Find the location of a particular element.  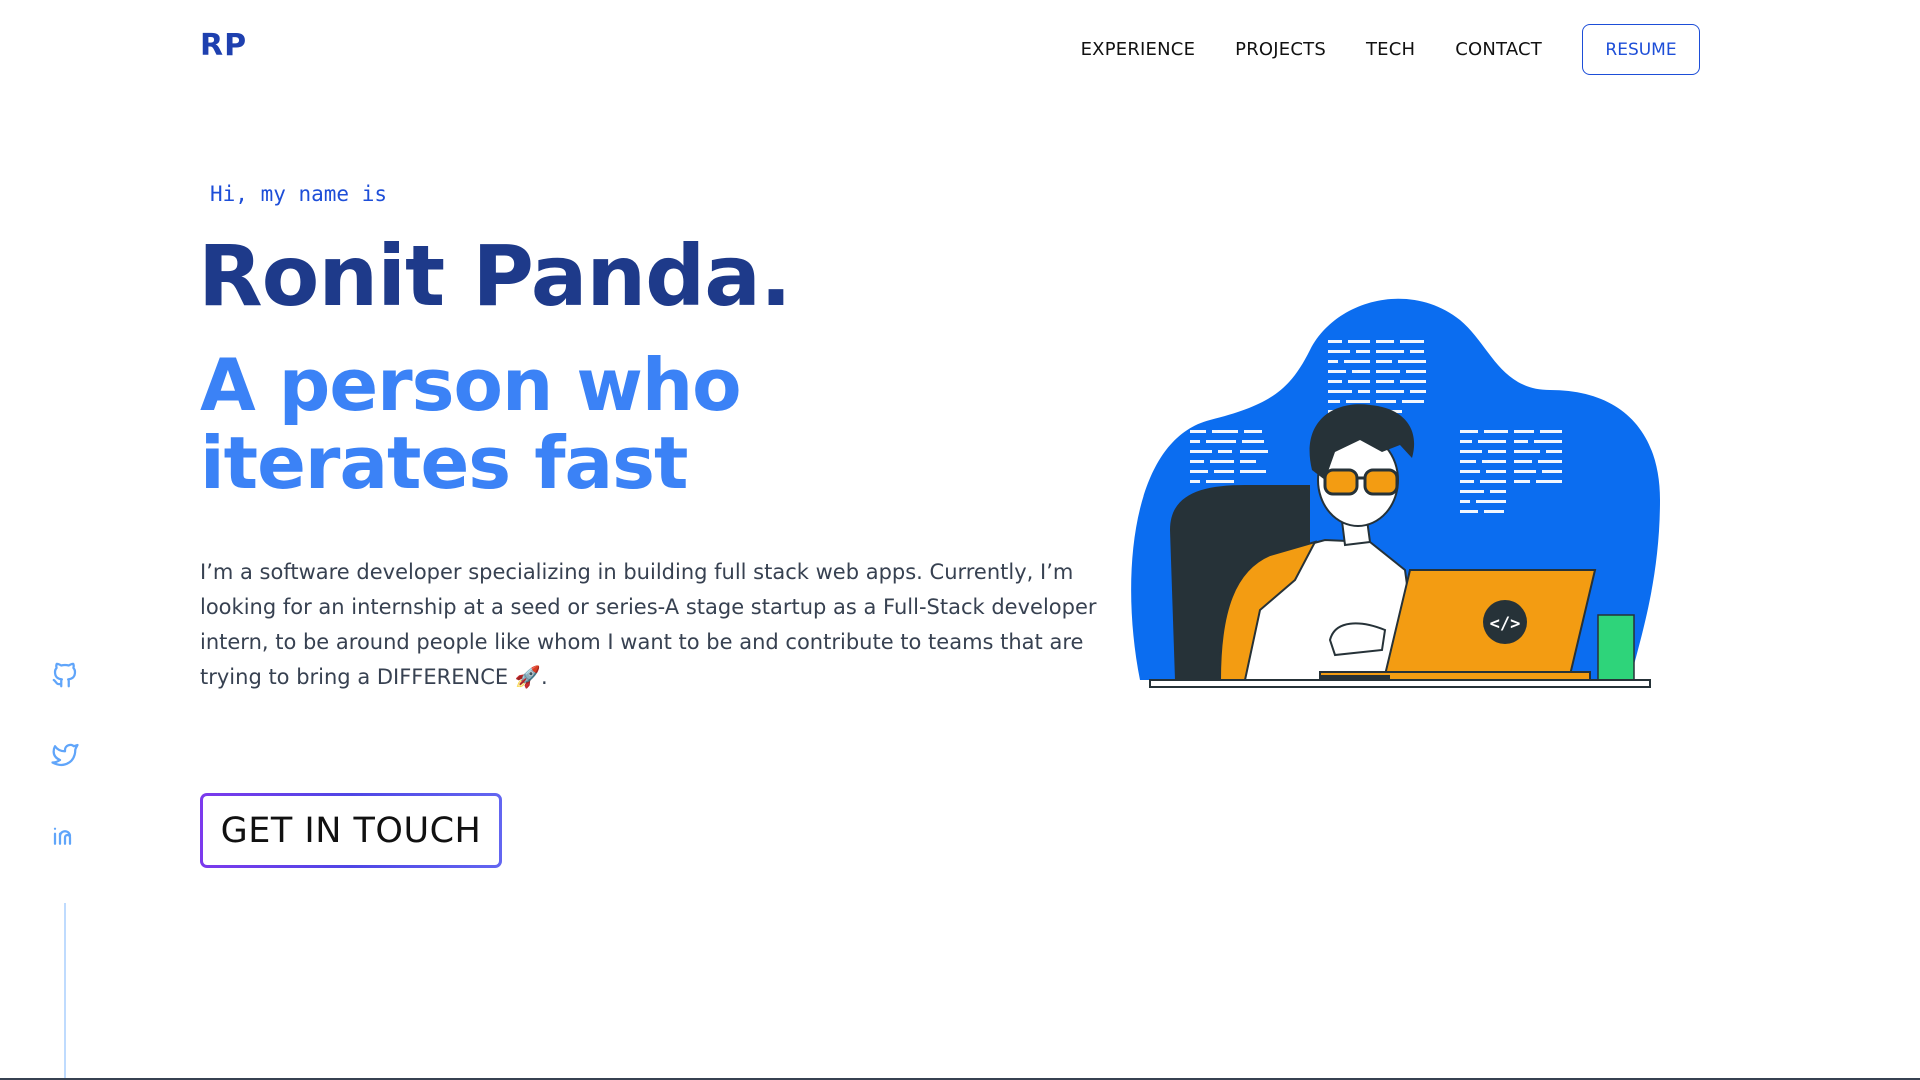

twitter-icon is located at coordinates (65, 755).